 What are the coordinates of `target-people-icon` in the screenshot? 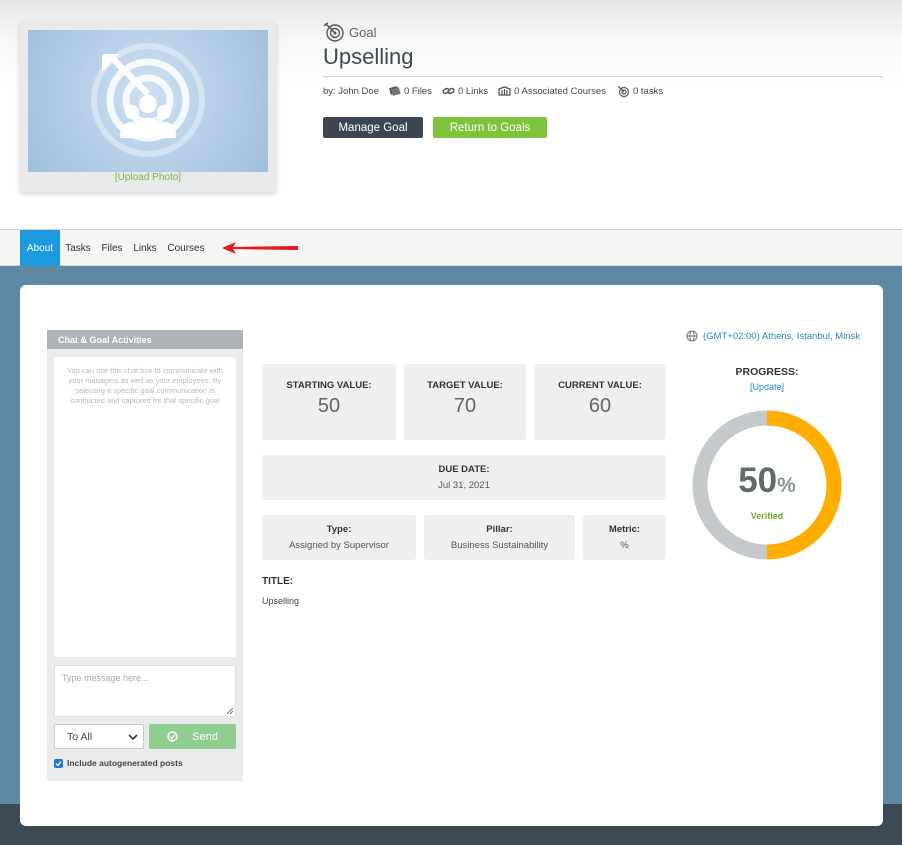 It's located at (148, 100).